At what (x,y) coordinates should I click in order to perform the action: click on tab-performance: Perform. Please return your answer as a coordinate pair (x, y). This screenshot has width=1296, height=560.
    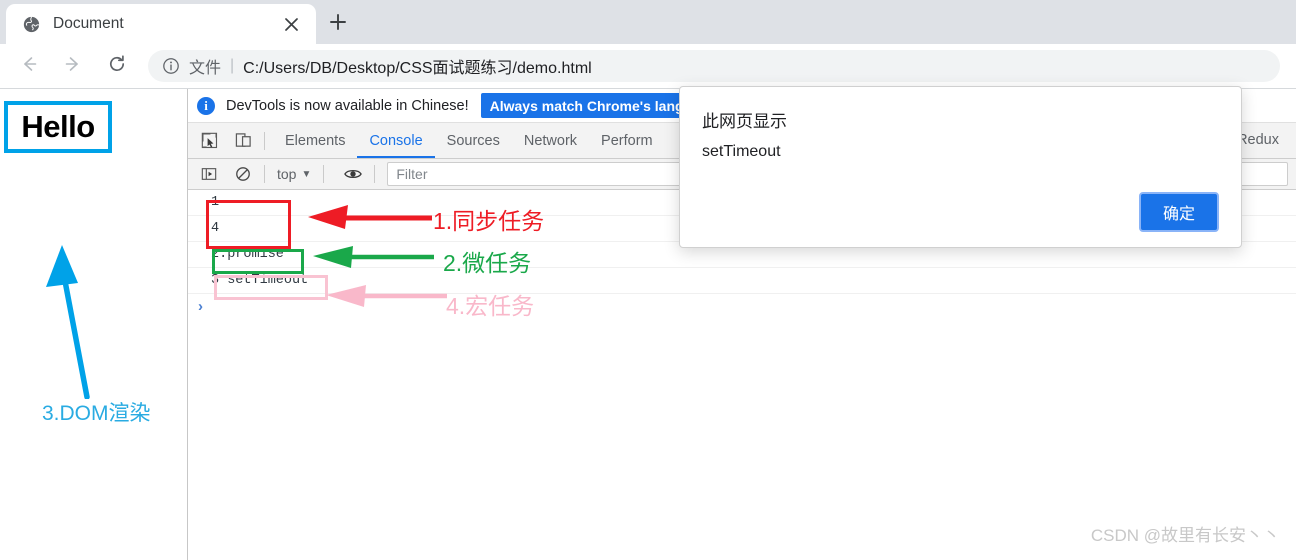
    Looking at the image, I should click on (627, 141).